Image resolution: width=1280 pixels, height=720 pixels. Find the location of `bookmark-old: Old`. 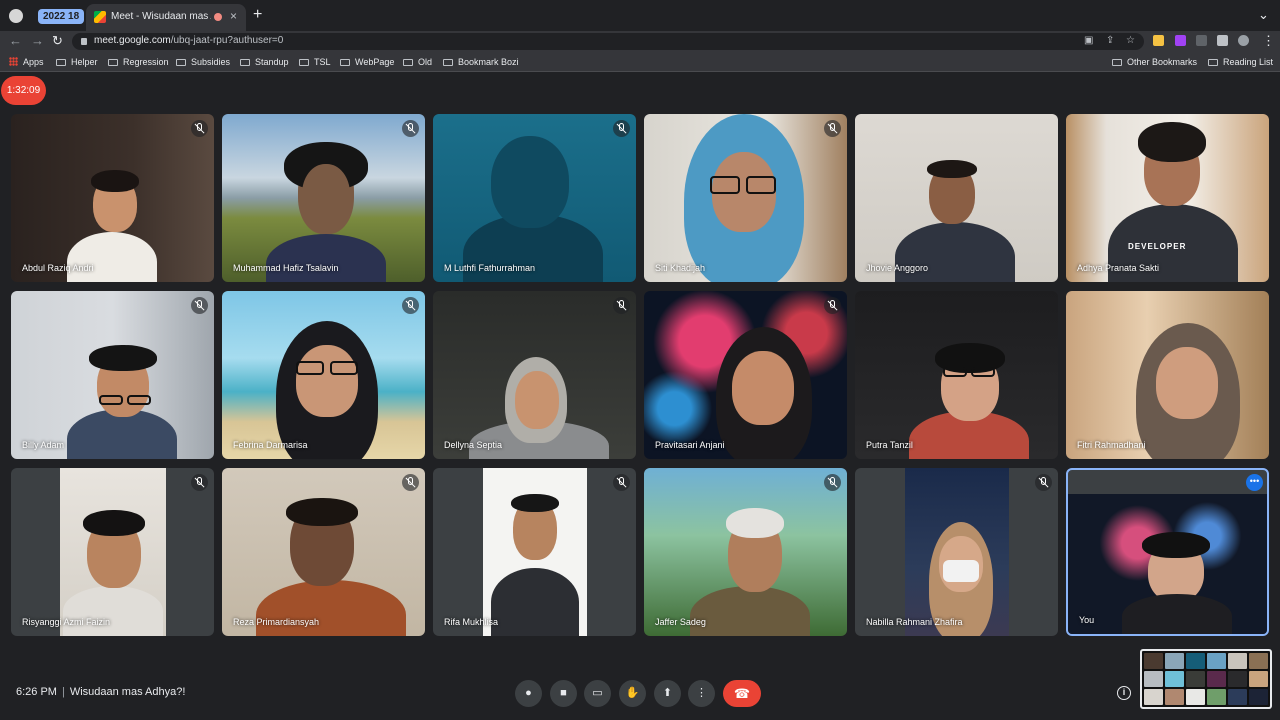

bookmark-old: Old is located at coordinates (417, 62).